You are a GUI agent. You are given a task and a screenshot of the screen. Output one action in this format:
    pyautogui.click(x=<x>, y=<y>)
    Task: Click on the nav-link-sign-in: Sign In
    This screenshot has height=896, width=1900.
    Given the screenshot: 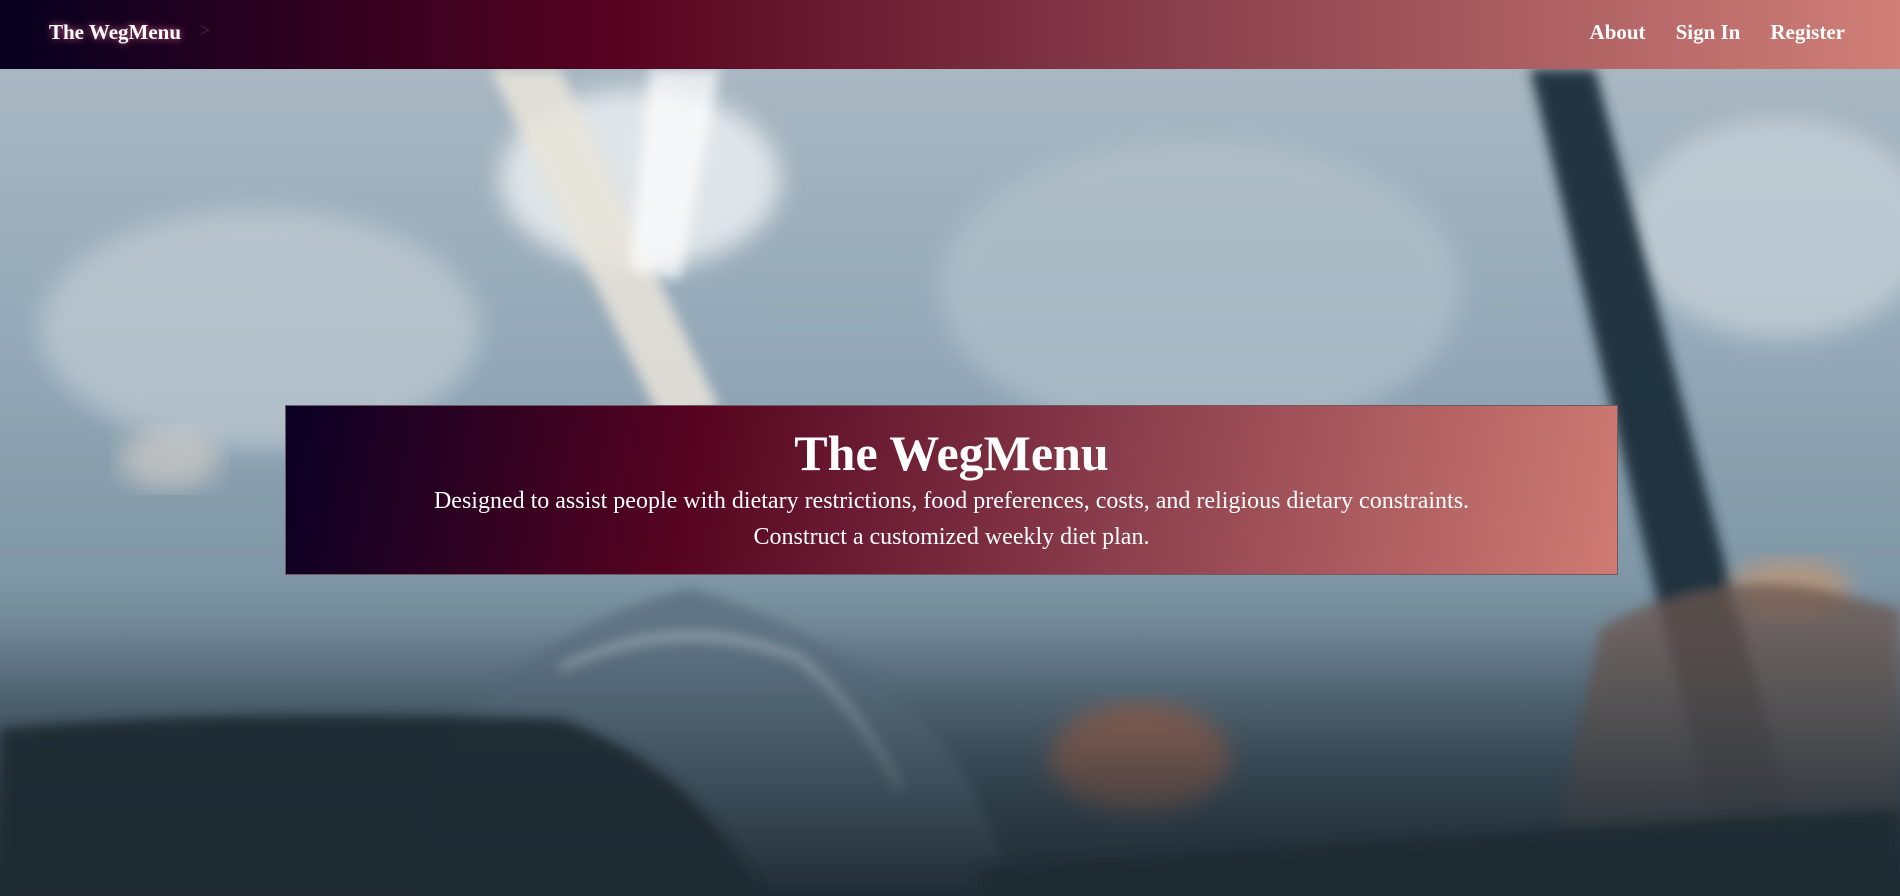 What is the action you would take?
    pyautogui.click(x=1708, y=32)
    